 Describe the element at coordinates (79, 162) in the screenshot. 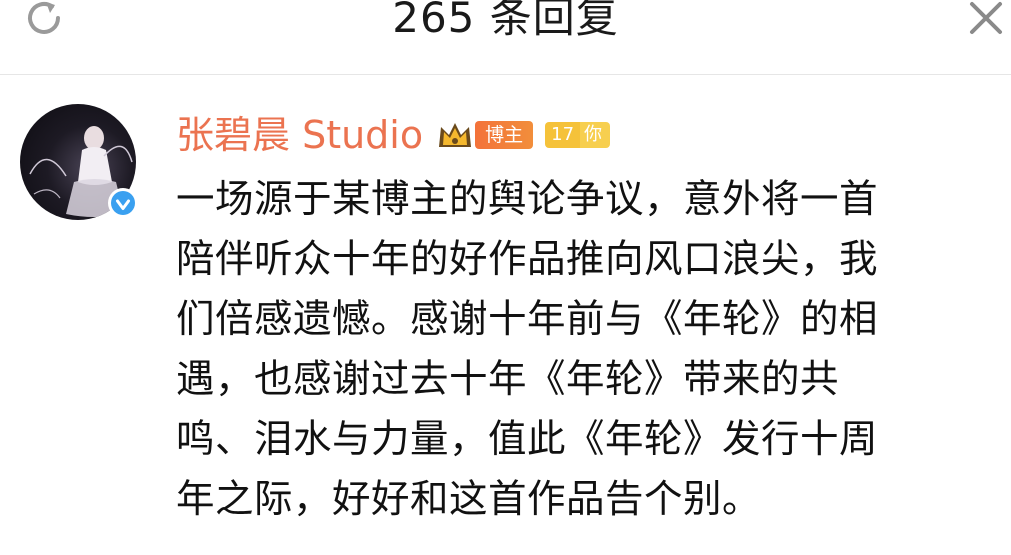

I see `avatar-container` at that location.